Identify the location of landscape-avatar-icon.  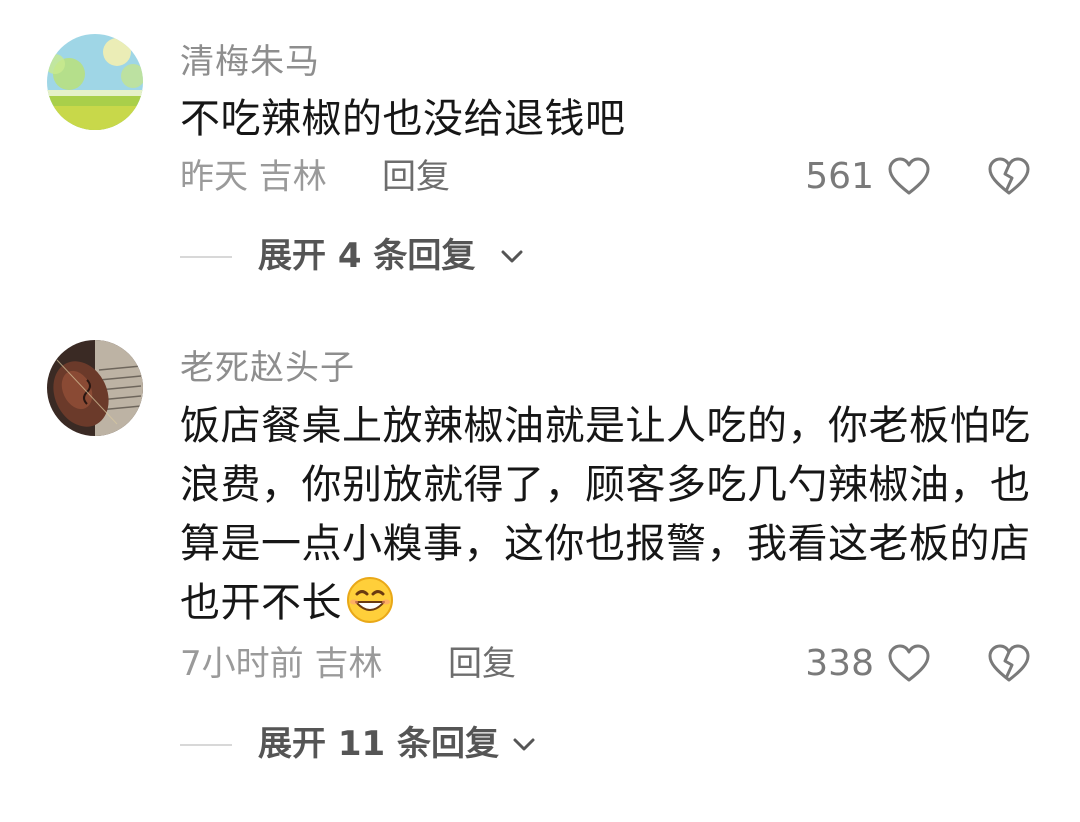
(95, 82).